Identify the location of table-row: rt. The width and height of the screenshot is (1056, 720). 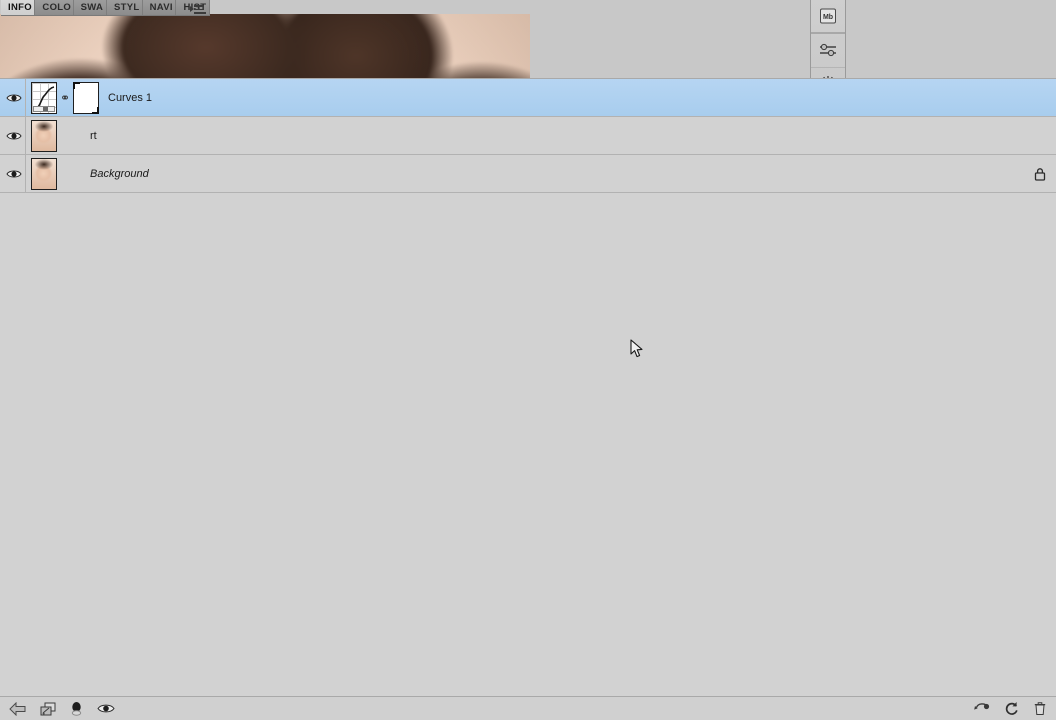
(528, 136).